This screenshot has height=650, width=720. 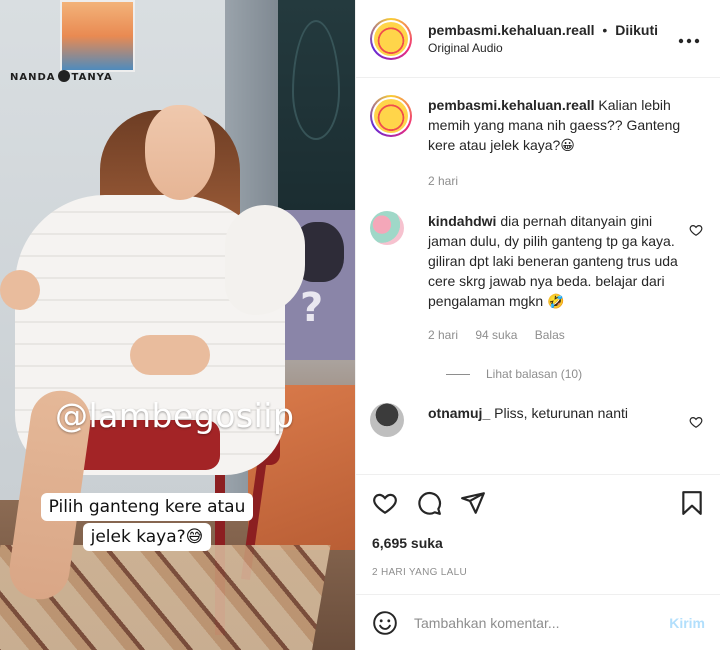 I want to click on more-options-icon, so click(x=689, y=38).